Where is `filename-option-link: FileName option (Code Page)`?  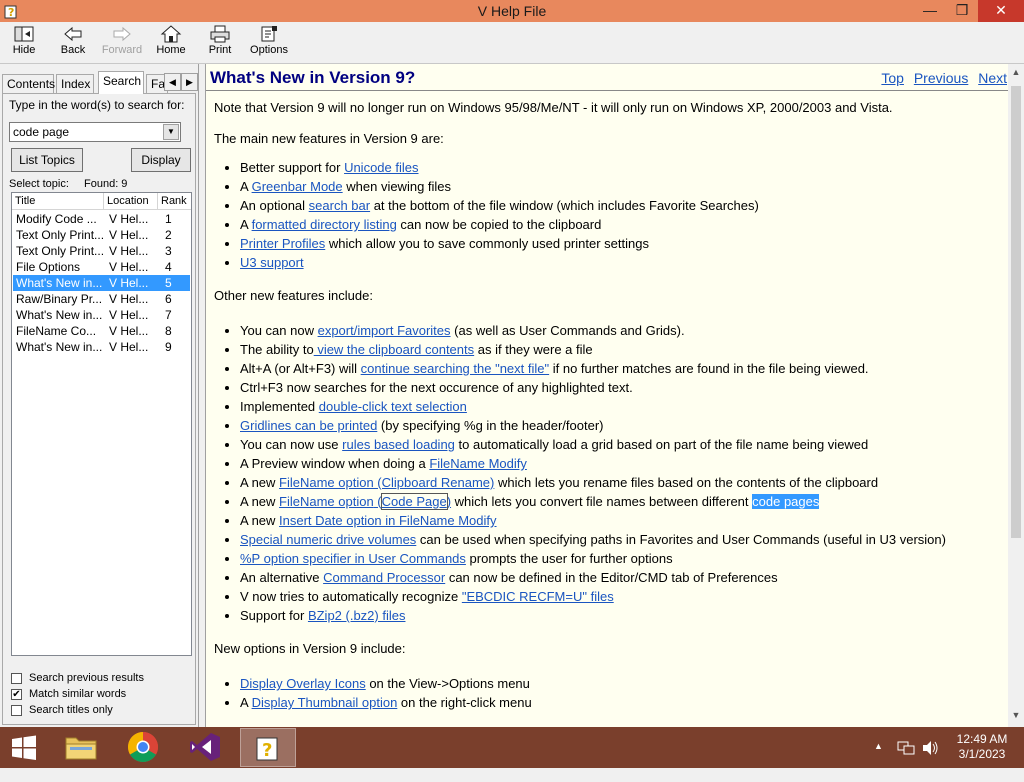
filename-option-link: FileName option (Code Page) is located at coordinates (365, 501).